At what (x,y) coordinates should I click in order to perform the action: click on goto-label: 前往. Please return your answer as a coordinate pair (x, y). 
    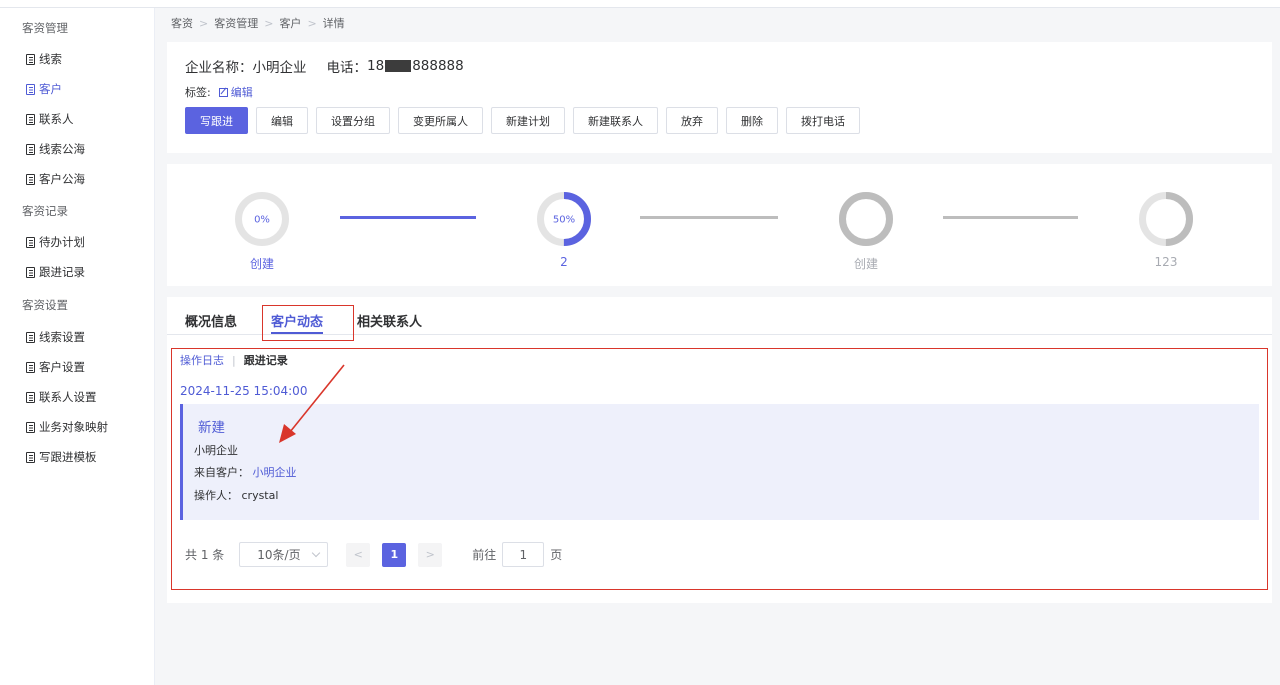
    Looking at the image, I should click on (484, 555).